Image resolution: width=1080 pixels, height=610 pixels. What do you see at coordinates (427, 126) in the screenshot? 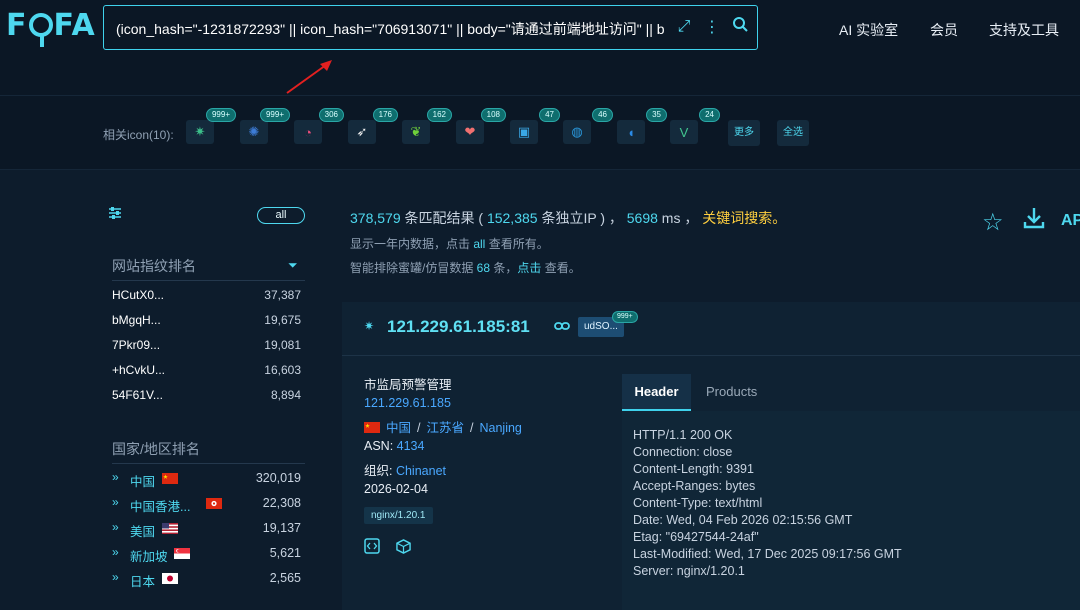
I see `spring-leaf-icon: ❦ 162` at bounding box center [427, 126].